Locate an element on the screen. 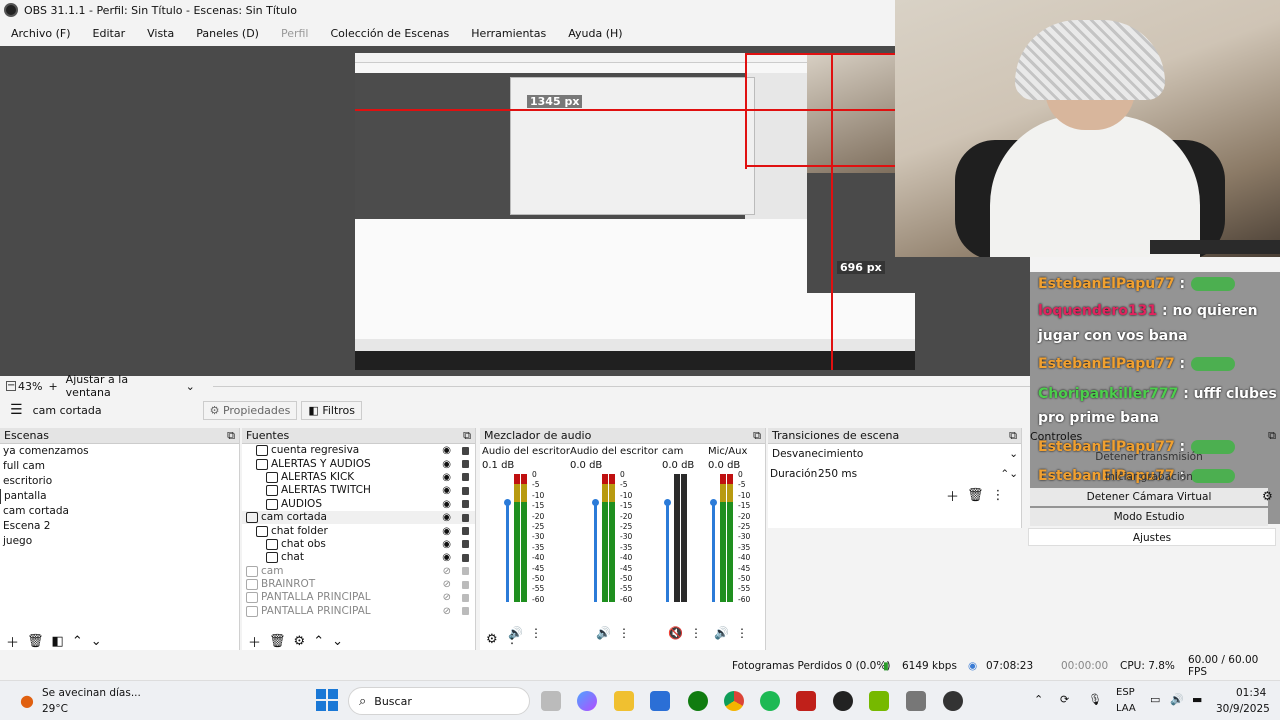 This screenshot has width=1280, height=720. taskbar-search: ⌕ Buscar is located at coordinates (439, 701).